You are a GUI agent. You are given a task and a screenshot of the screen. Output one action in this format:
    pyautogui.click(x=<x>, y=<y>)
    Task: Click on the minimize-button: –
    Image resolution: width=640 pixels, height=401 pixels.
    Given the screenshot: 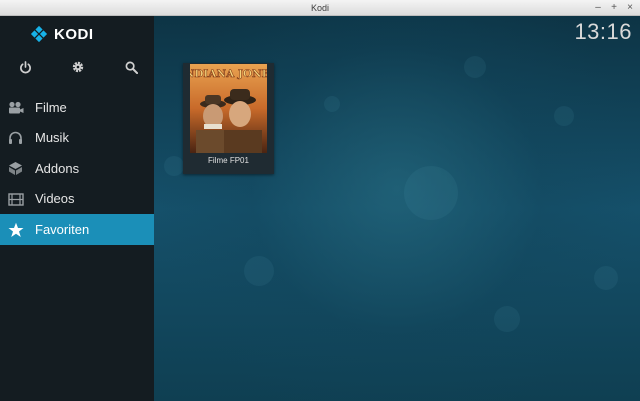 What is the action you would take?
    pyautogui.click(x=598, y=8)
    